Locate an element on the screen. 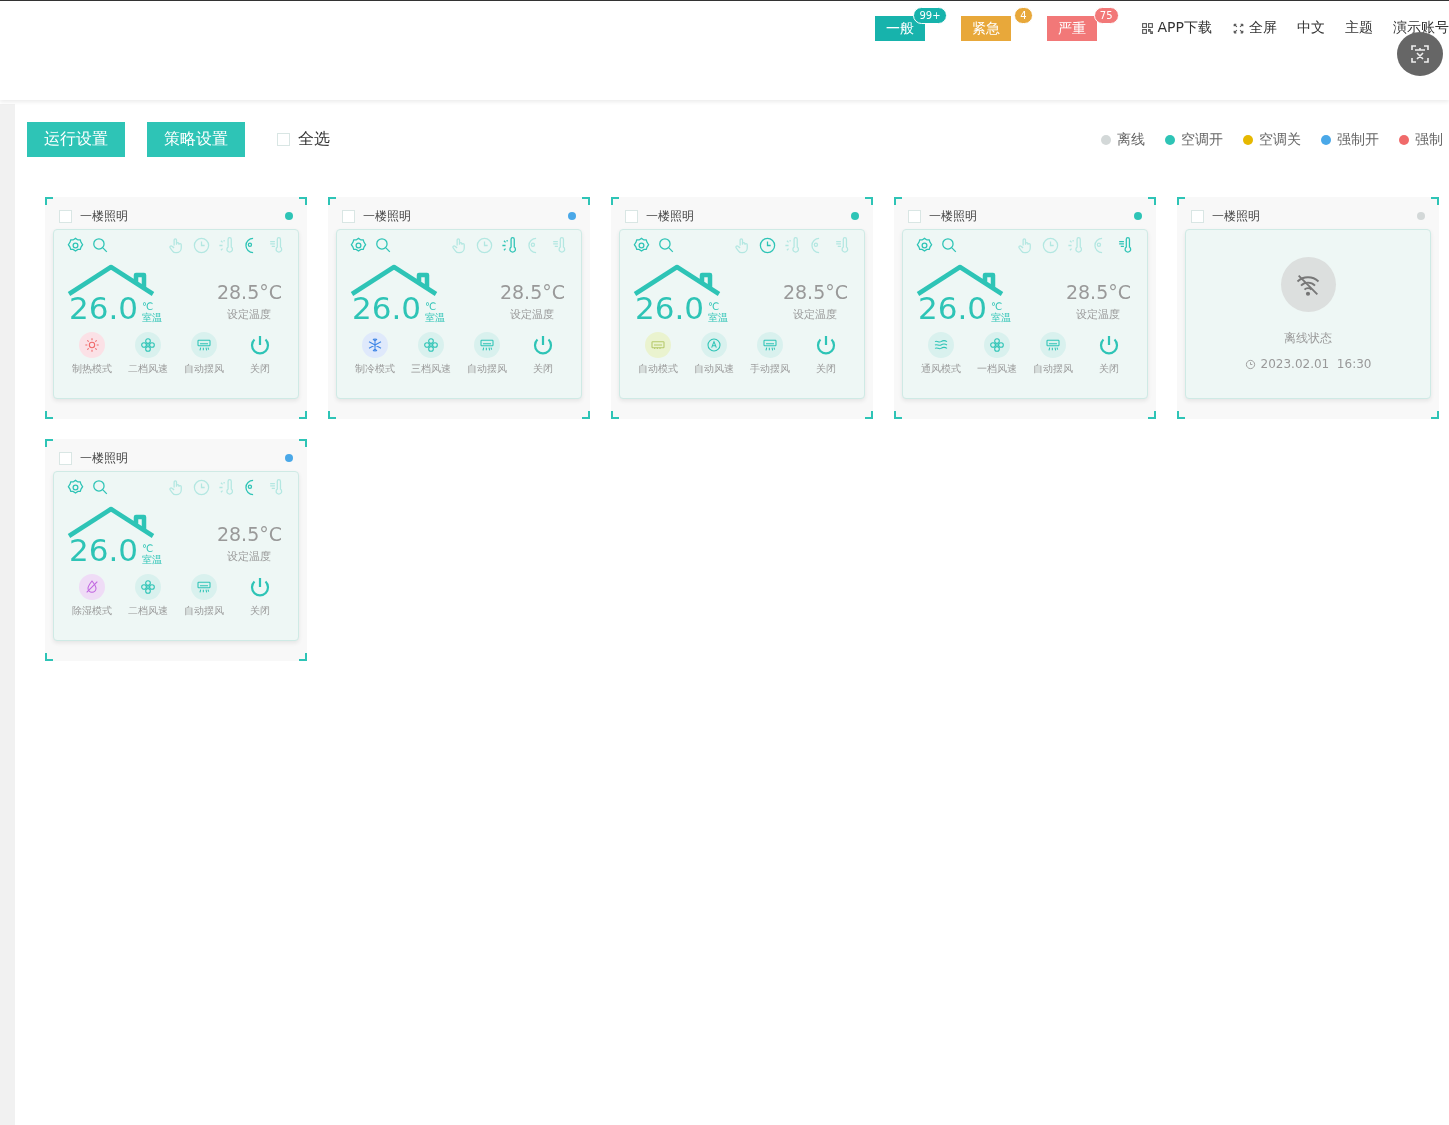  legend-label: 空调关 is located at coordinates (1280, 139).